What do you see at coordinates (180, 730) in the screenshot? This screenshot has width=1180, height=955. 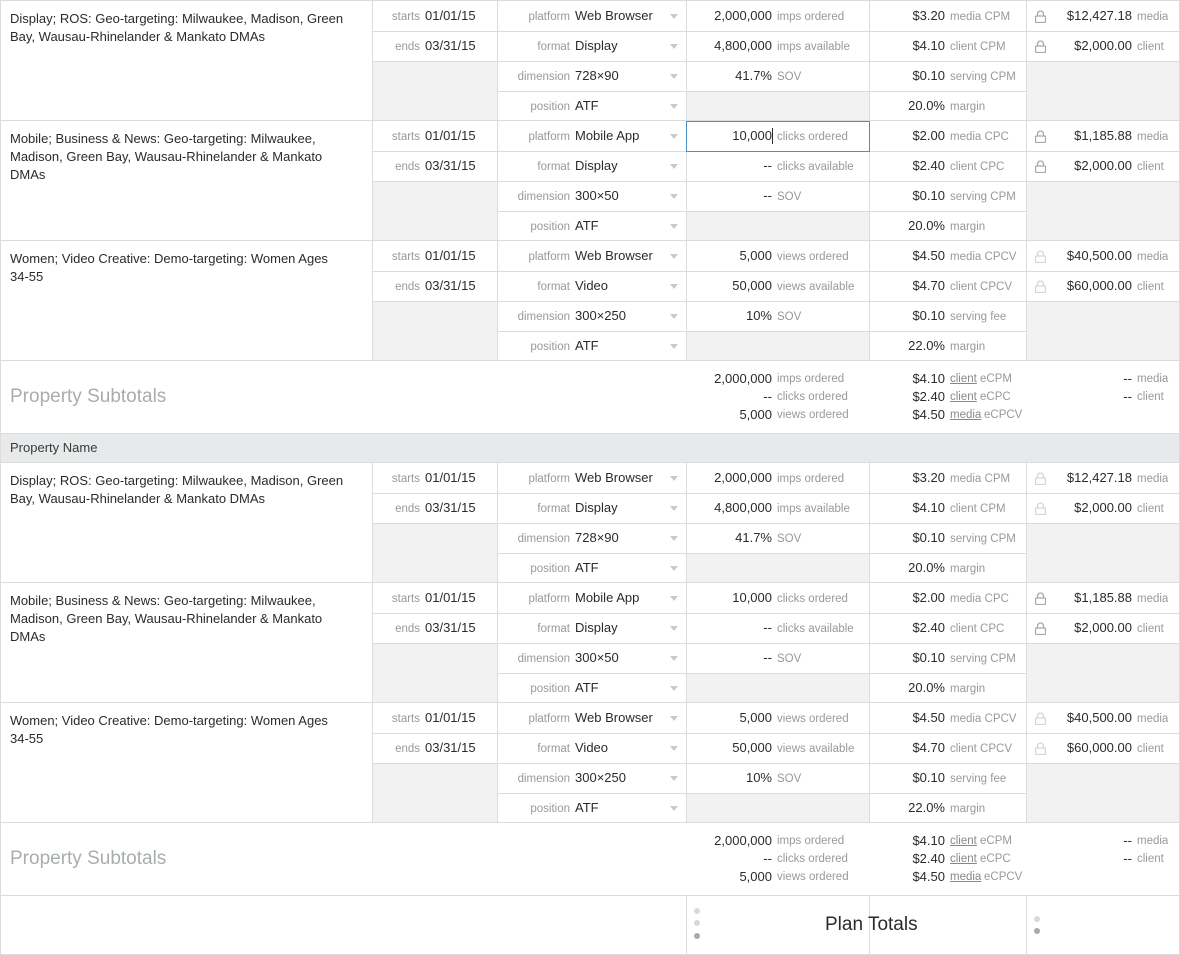 I see `line-item-name: Women; Video Creative: Demo-targeting` at bounding box center [180, 730].